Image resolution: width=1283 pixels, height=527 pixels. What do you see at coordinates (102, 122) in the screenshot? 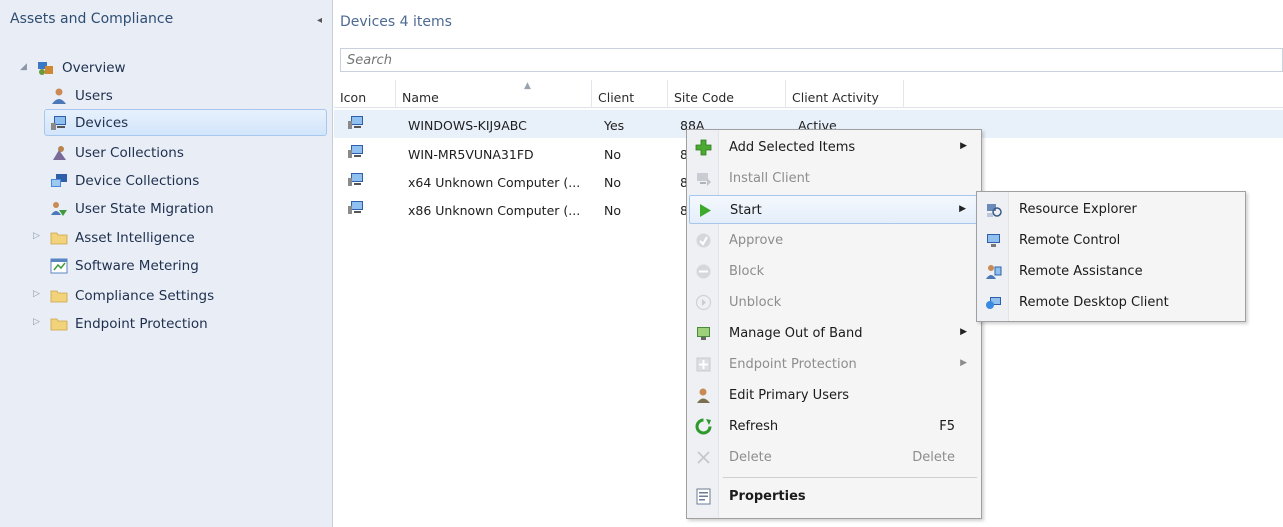
I see `tree-item-label: Devices` at bounding box center [102, 122].